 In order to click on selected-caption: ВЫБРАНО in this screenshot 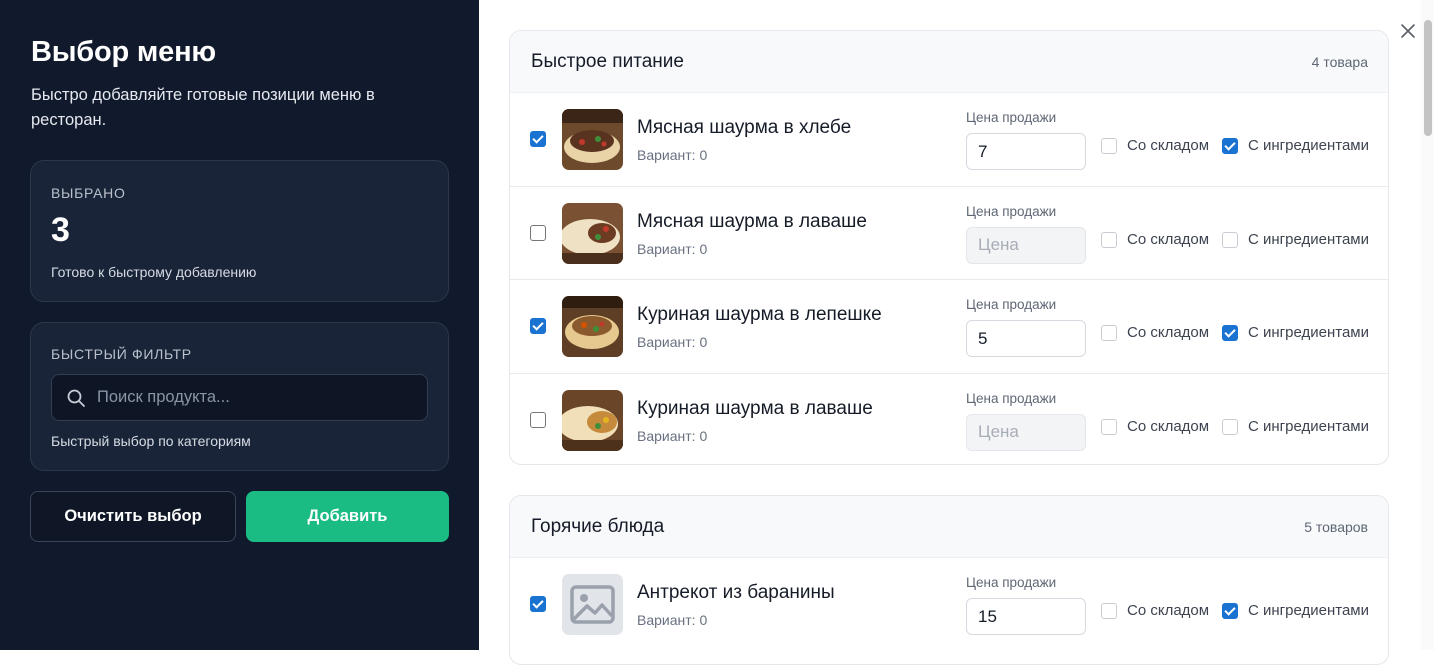, I will do `click(88, 193)`.